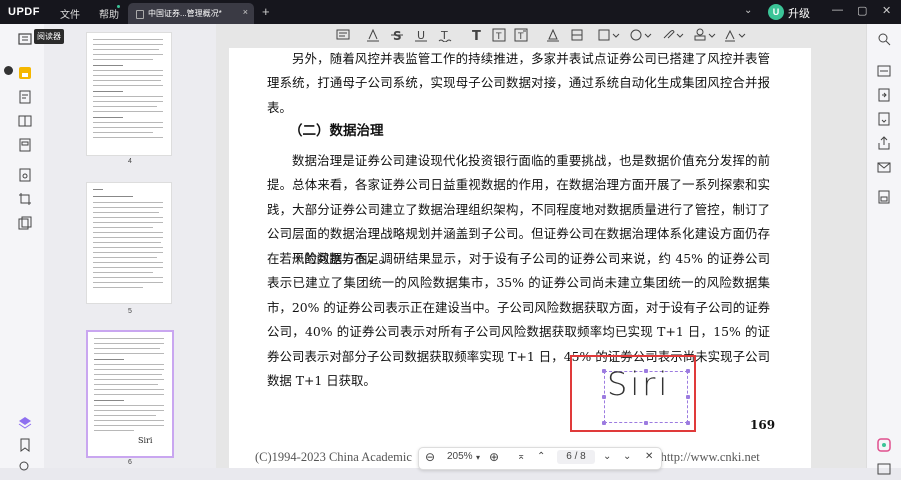 The image size is (901, 480). What do you see at coordinates (641, 36) in the screenshot?
I see `sticker-icon` at bounding box center [641, 36].